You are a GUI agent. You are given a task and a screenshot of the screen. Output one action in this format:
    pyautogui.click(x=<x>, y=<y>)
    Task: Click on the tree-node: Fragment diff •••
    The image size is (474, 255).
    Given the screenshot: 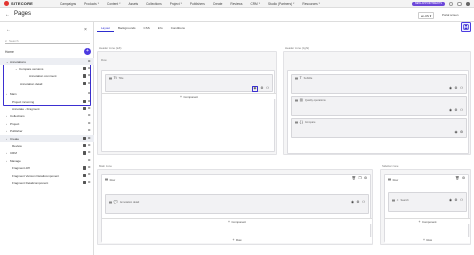 What is the action you would take?
    pyautogui.click(x=47, y=167)
    